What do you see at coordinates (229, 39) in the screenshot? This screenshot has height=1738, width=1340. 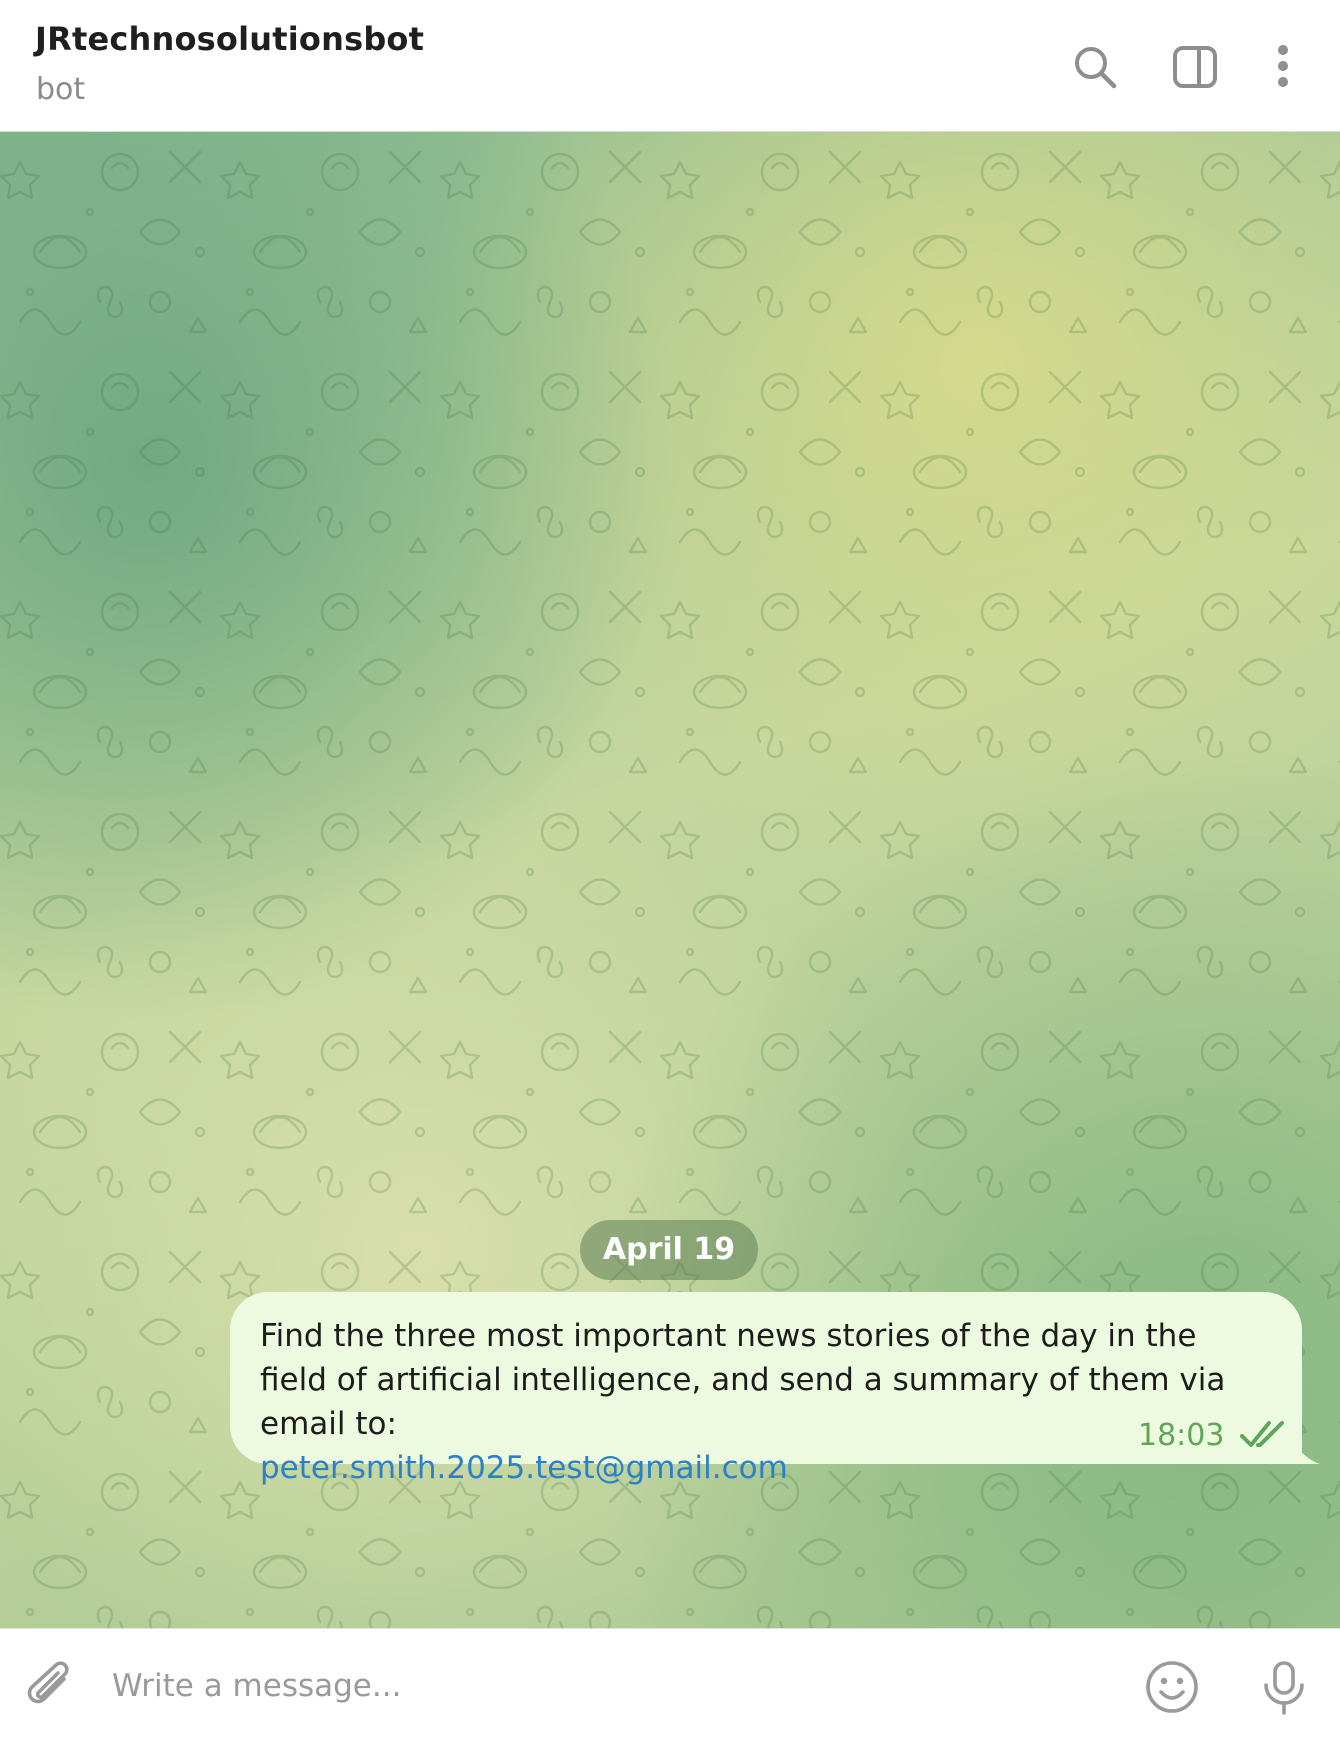 I see `chat-title: JRtechnosolutionsbot` at bounding box center [229, 39].